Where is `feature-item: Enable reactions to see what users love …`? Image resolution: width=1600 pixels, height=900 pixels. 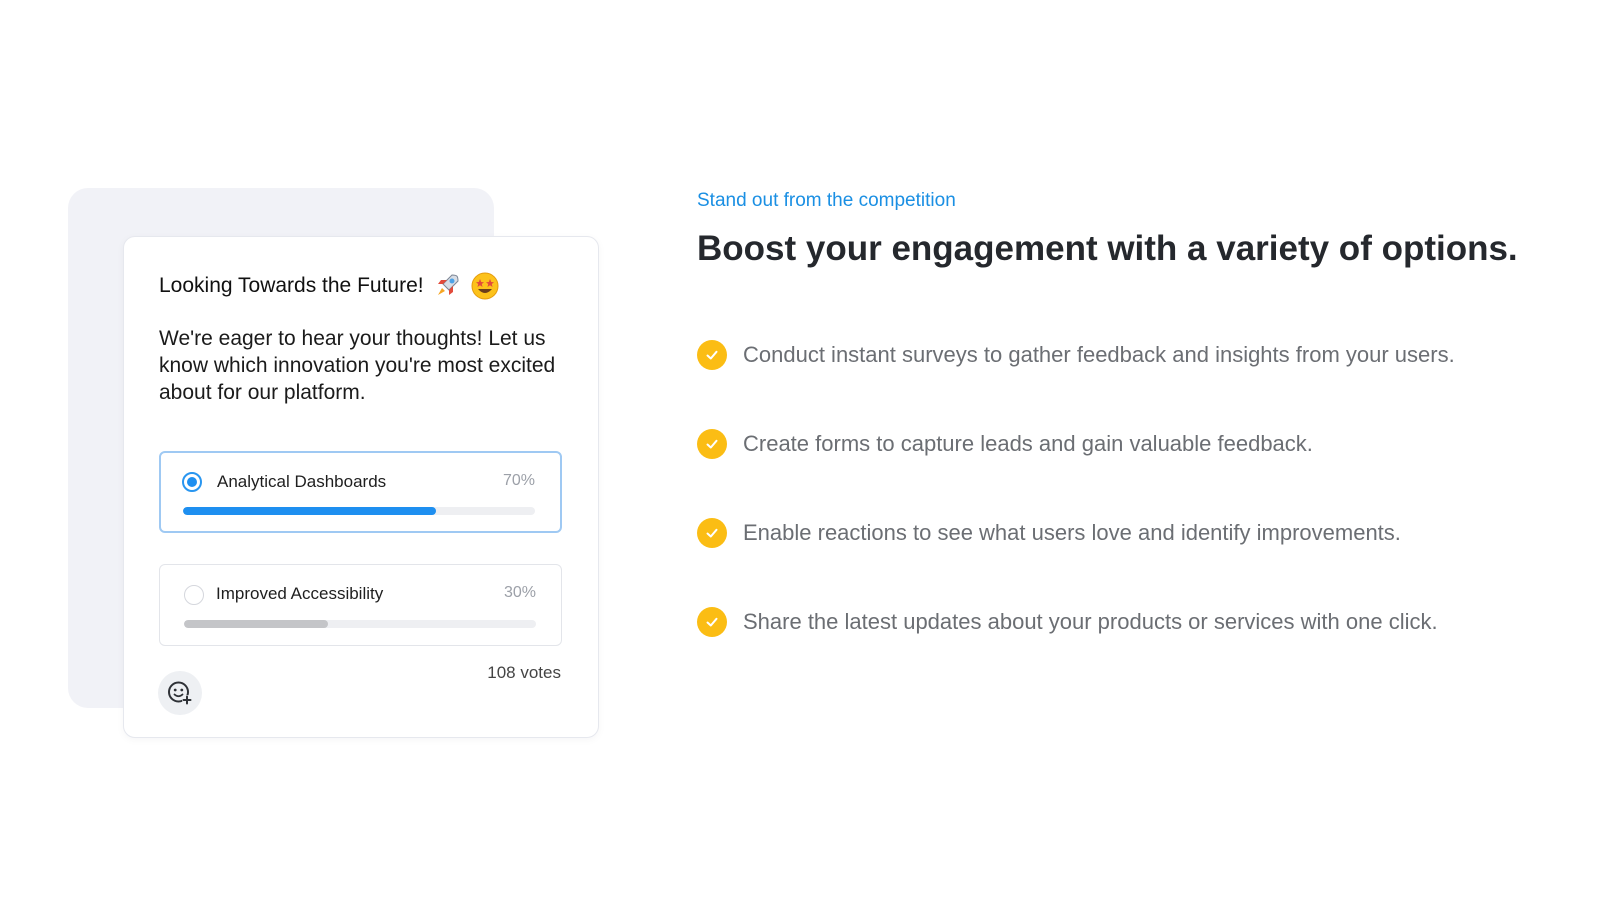 feature-item: Enable reactions to see what users love … is located at coordinates (1049, 533).